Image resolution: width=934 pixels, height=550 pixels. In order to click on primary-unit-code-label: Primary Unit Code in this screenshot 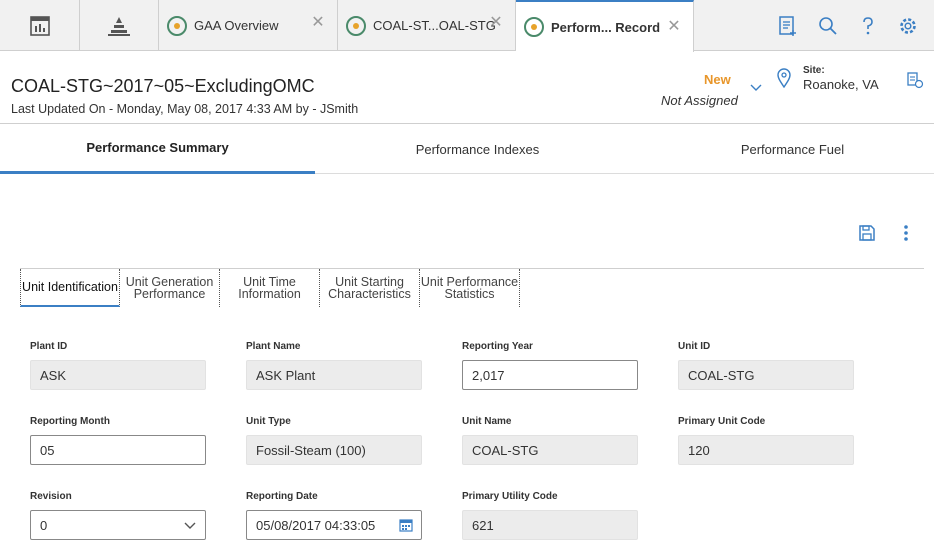, I will do `click(722, 421)`.